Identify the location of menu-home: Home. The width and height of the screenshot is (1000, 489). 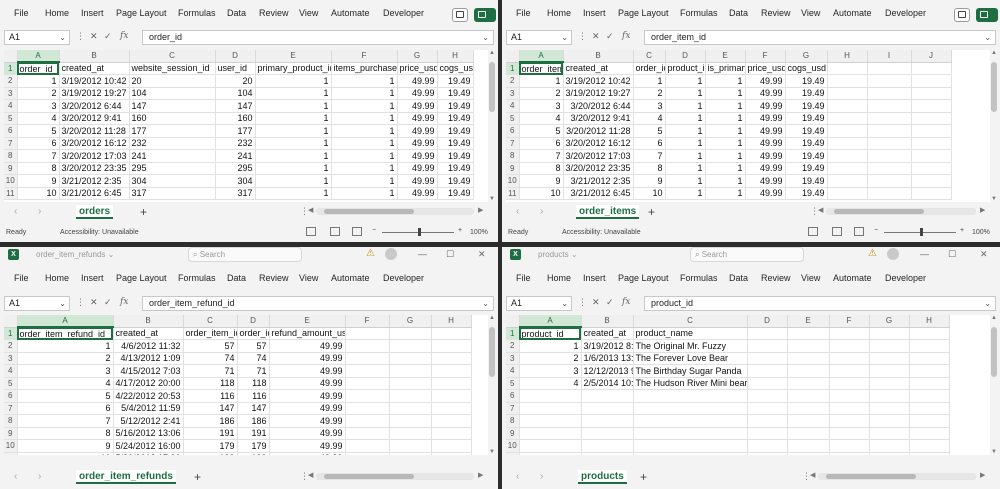
(559, 13).